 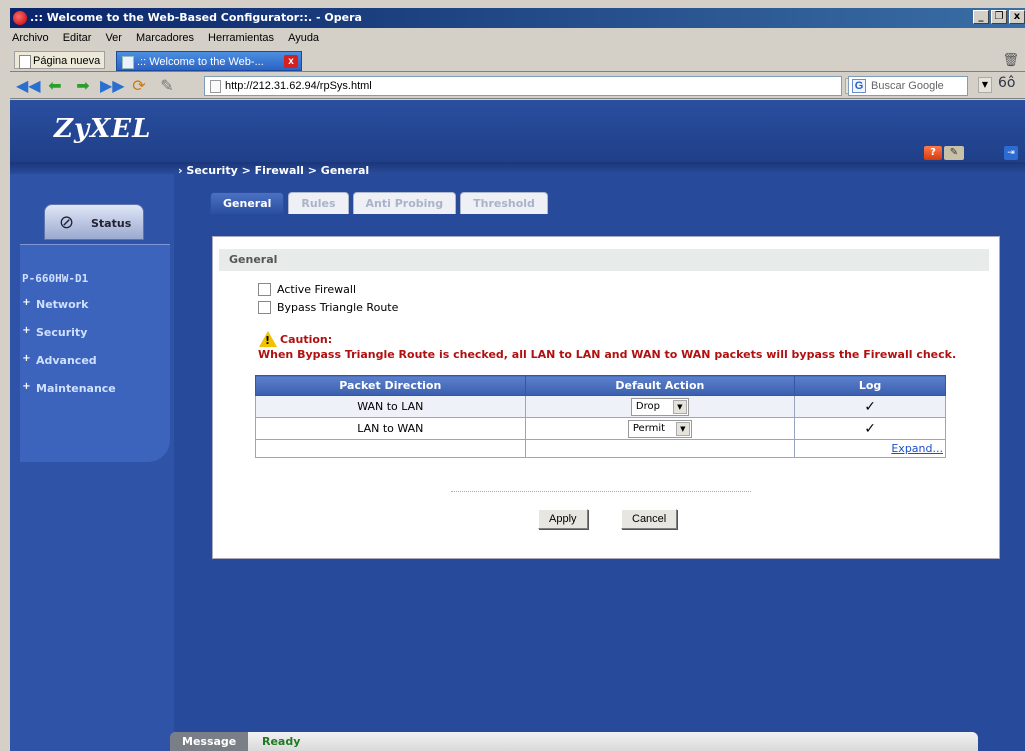 I want to click on maximize-button: ❐, so click(x=999, y=17).